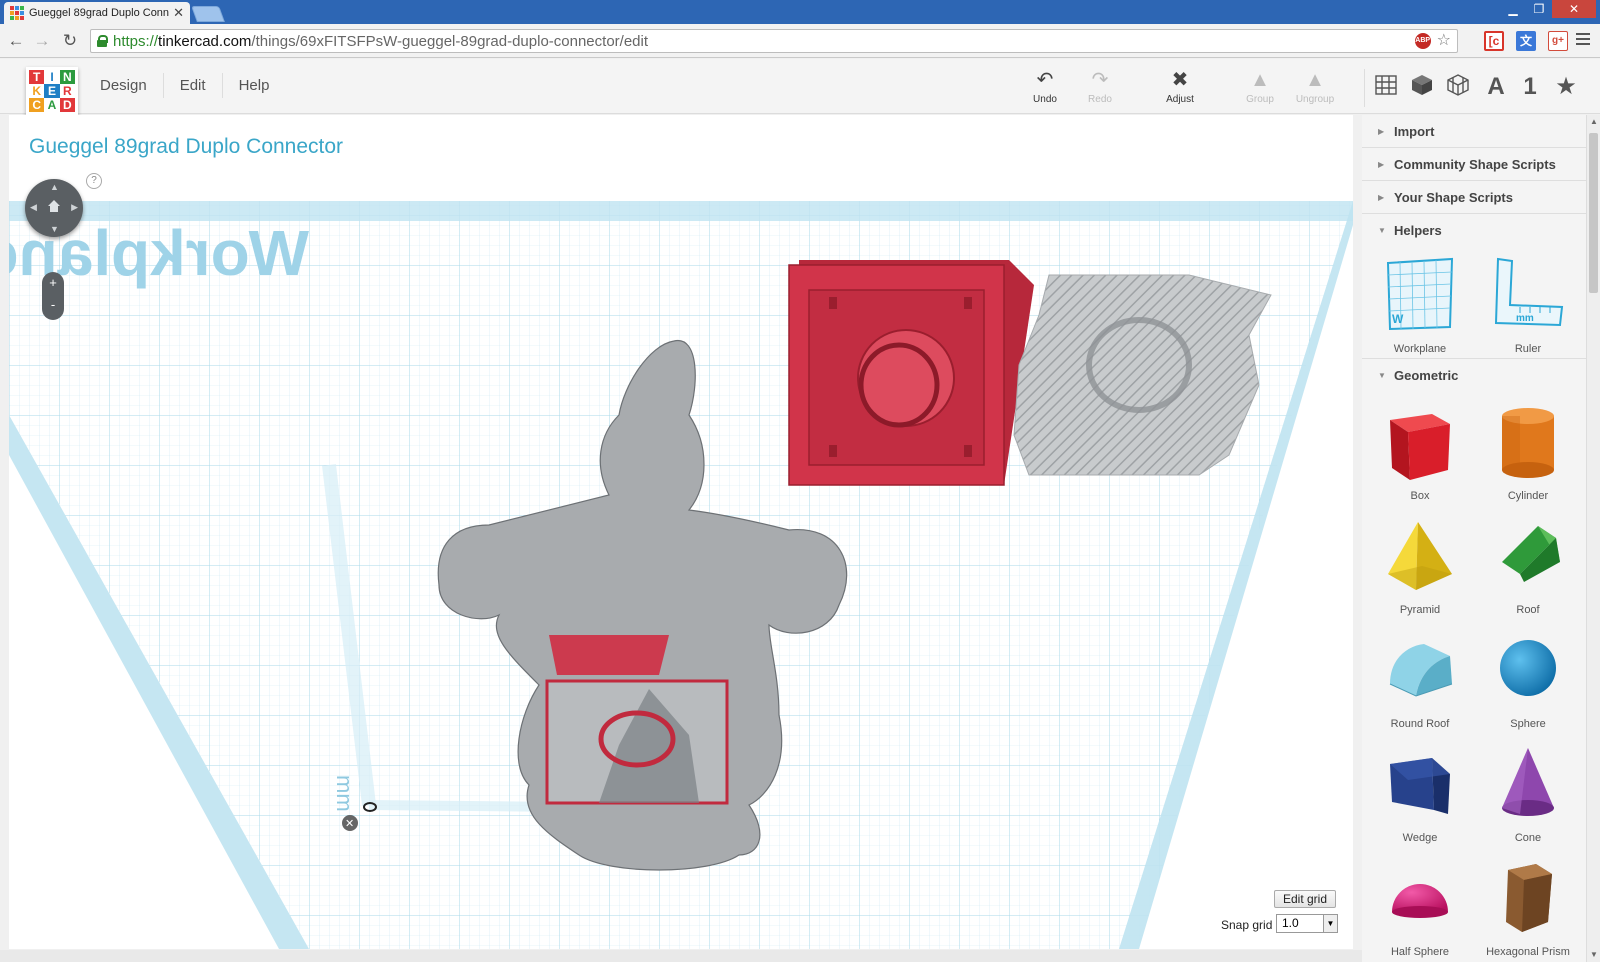  Describe the element at coordinates (124, 85) in the screenshot. I see `menu-design: Design` at that location.